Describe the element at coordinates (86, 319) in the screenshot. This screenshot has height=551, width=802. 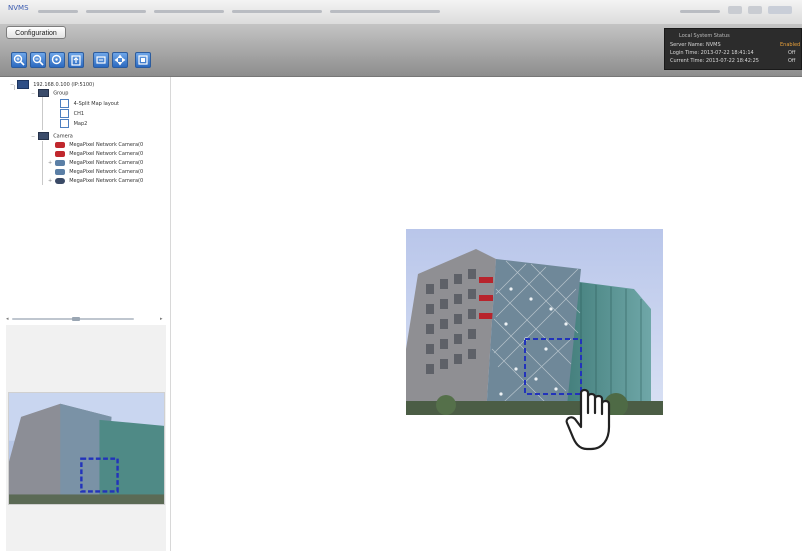
I see `tree-horizontal-scrollbar: ◂ ▸` at that location.